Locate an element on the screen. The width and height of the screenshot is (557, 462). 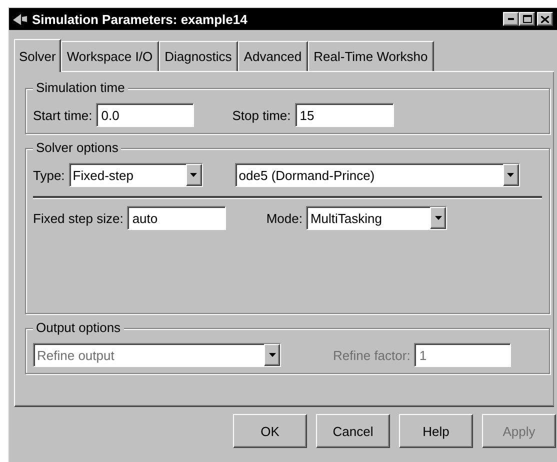
tab: Advanced is located at coordinates (273, 56).